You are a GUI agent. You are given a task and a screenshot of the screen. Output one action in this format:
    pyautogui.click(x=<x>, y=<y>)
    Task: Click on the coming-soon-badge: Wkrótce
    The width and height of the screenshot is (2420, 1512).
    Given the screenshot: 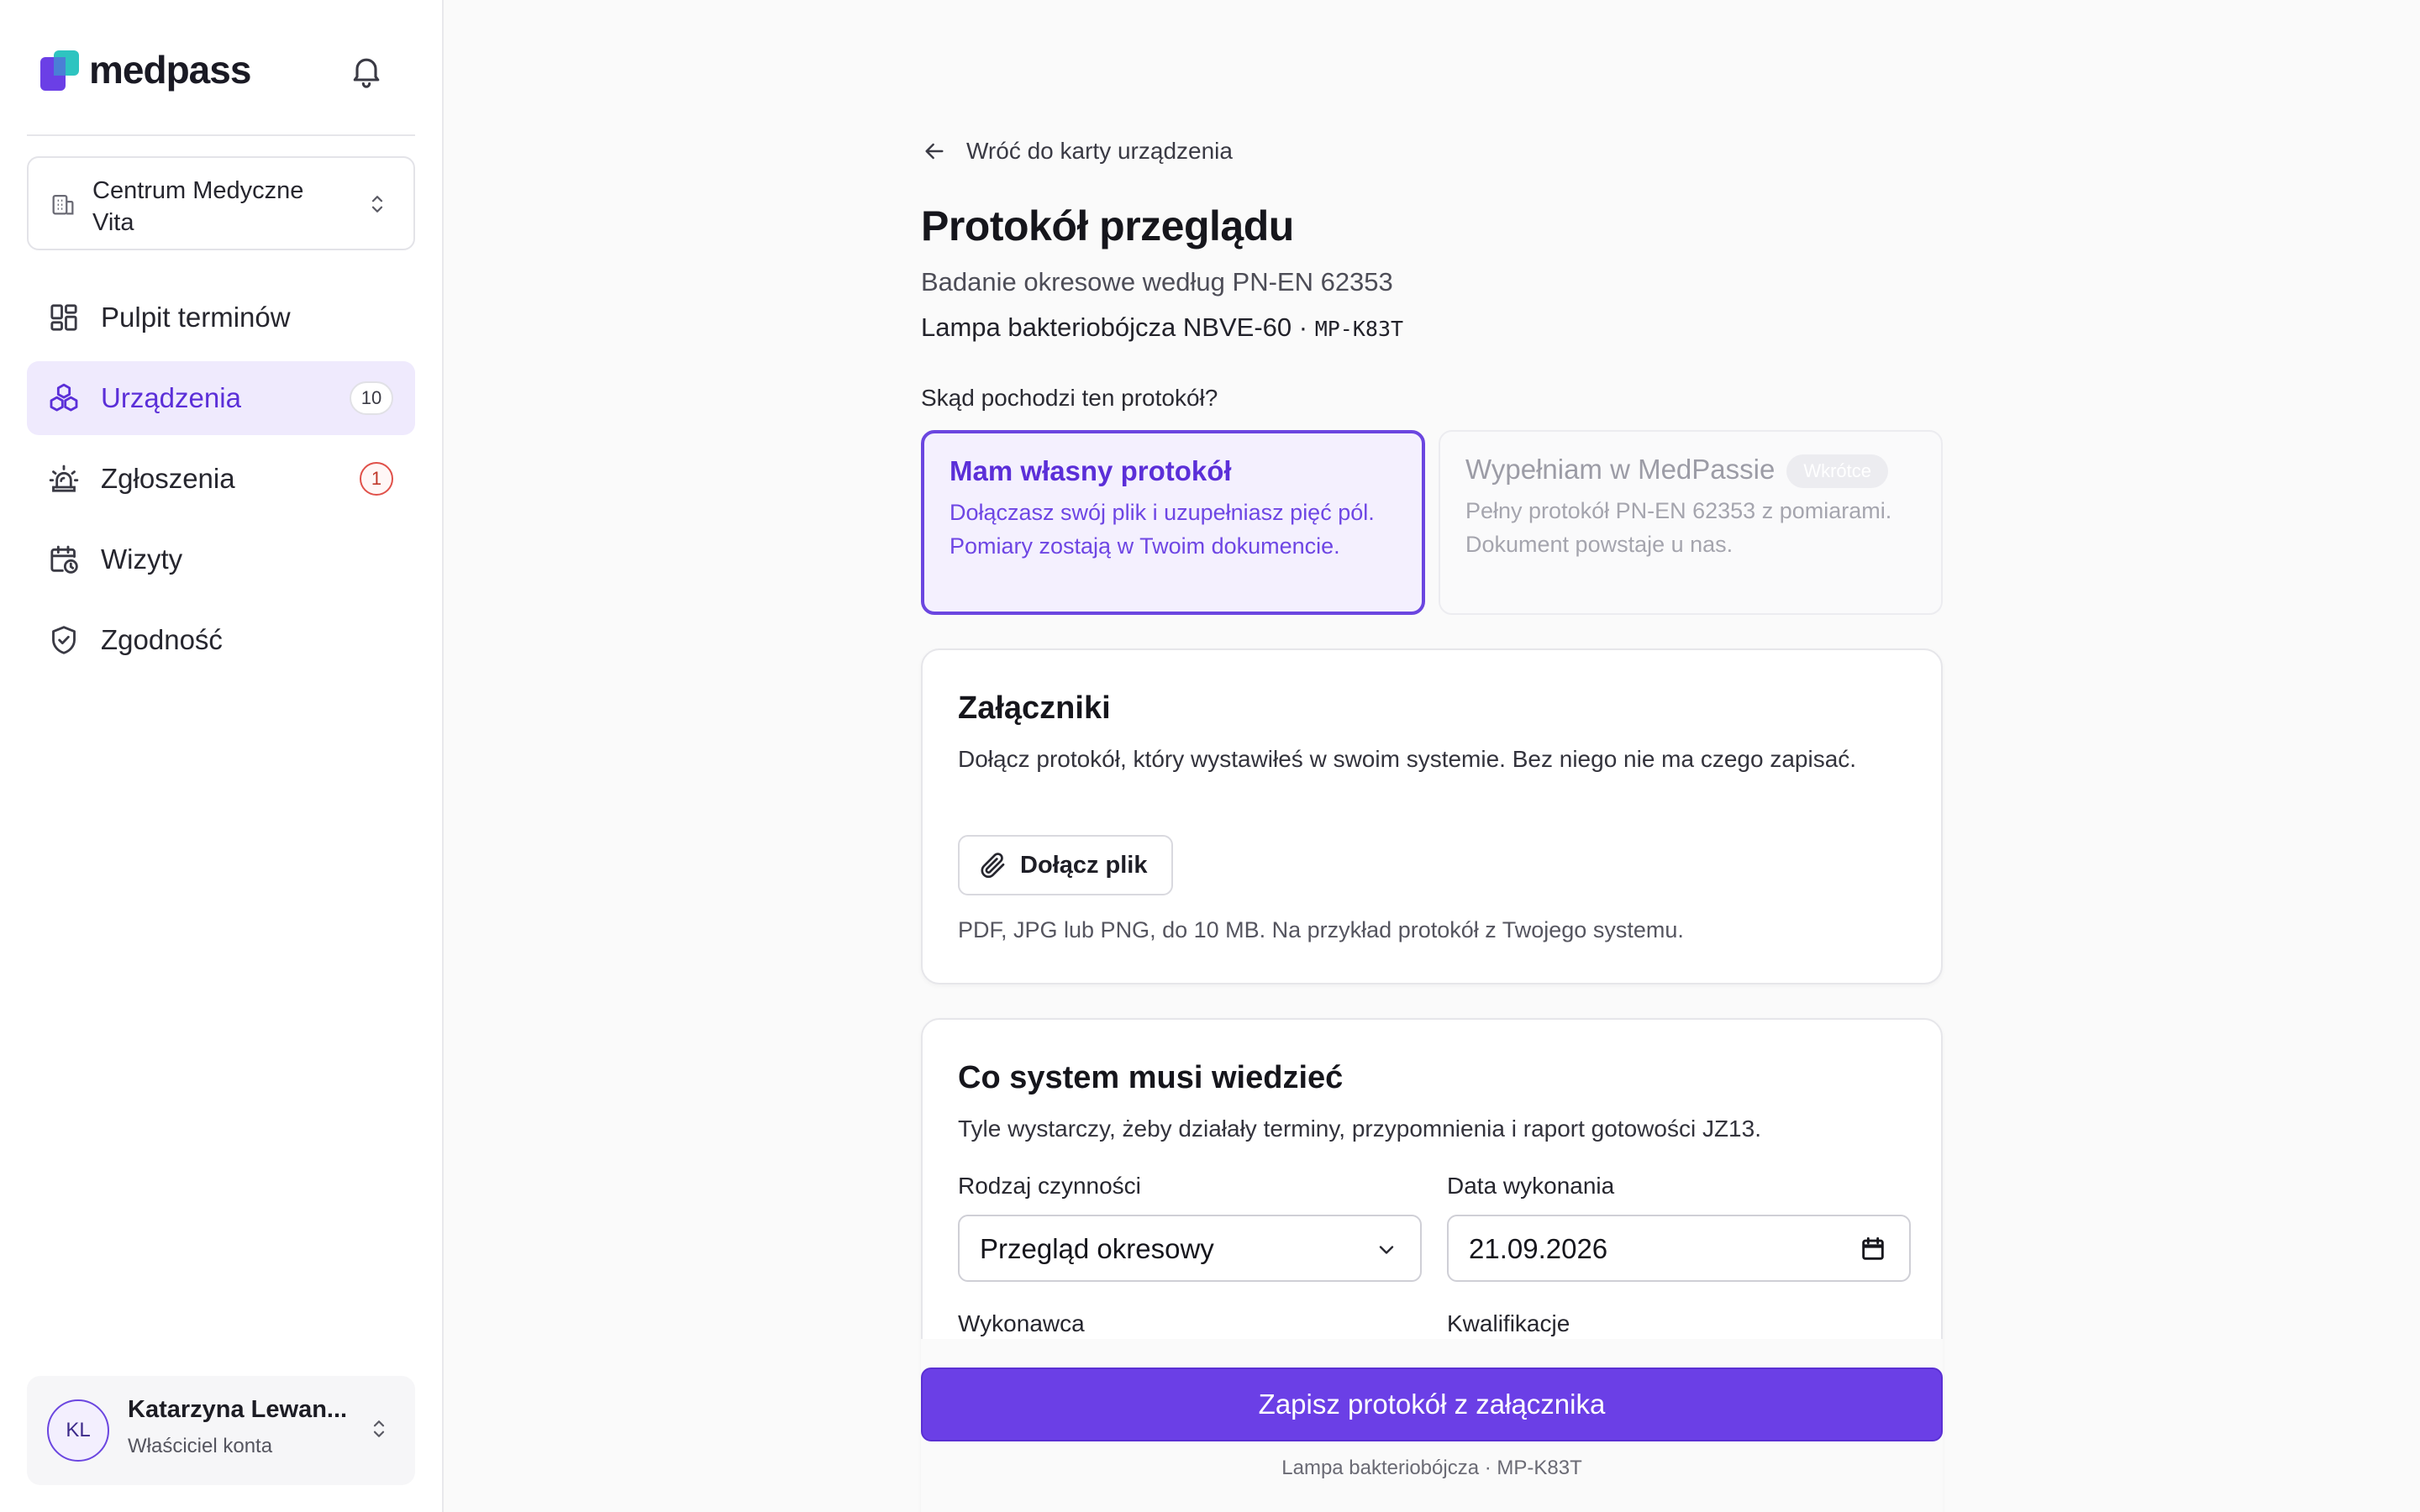 What is the action you would take?
    pyautogui.click(x=1838, y=471)
    